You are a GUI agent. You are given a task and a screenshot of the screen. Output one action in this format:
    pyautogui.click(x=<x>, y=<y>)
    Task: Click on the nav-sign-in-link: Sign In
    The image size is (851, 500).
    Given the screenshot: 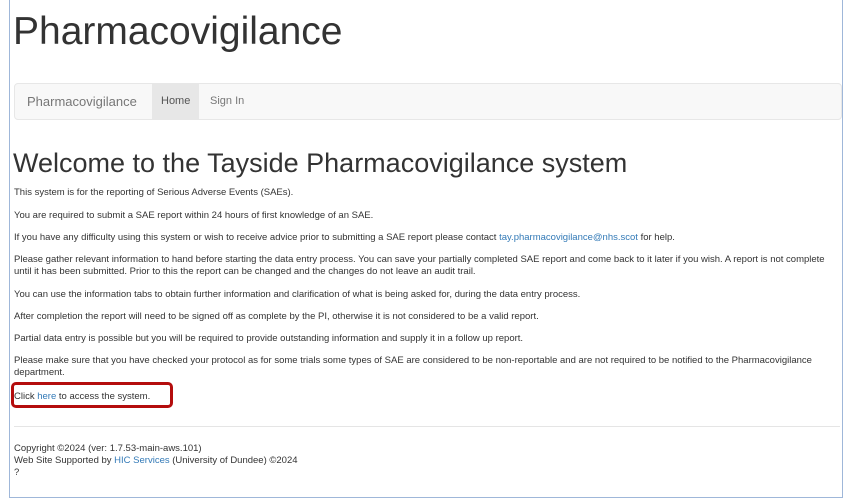 What is the action you would take?
    pyautogui.click(x=227, y=101)
    